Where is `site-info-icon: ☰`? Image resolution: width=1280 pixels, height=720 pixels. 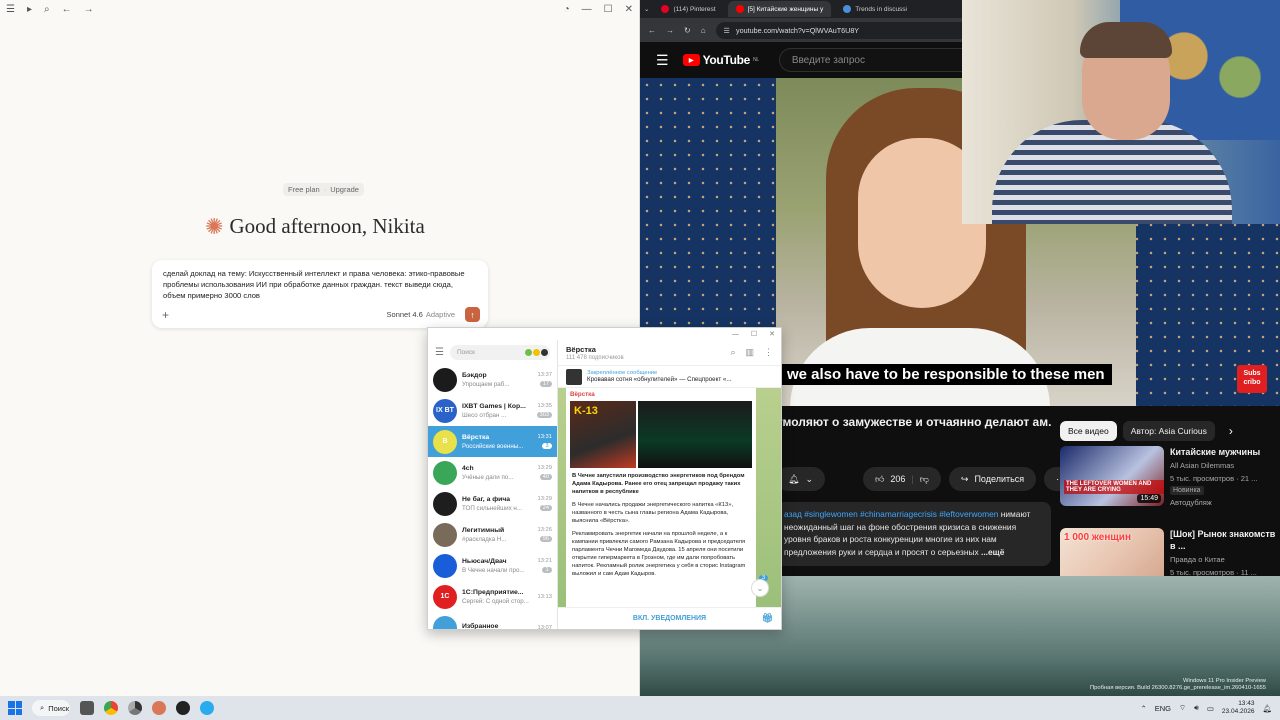 site-info-icon: ☰ is located at coordinates (727, 30).